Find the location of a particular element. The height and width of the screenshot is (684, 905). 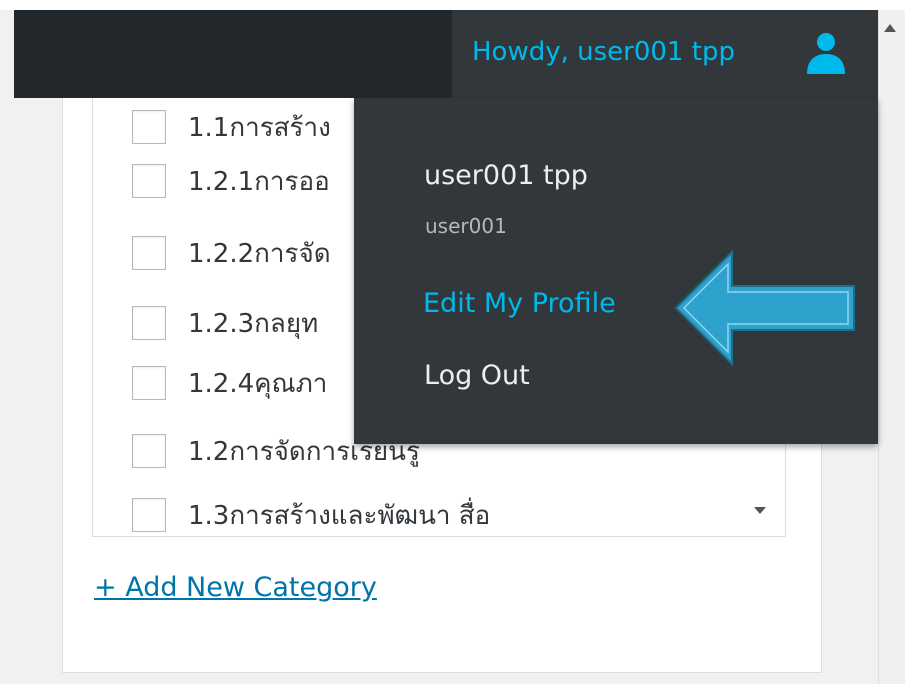

callout-arrow-icon is located at coordinates (764, 308).